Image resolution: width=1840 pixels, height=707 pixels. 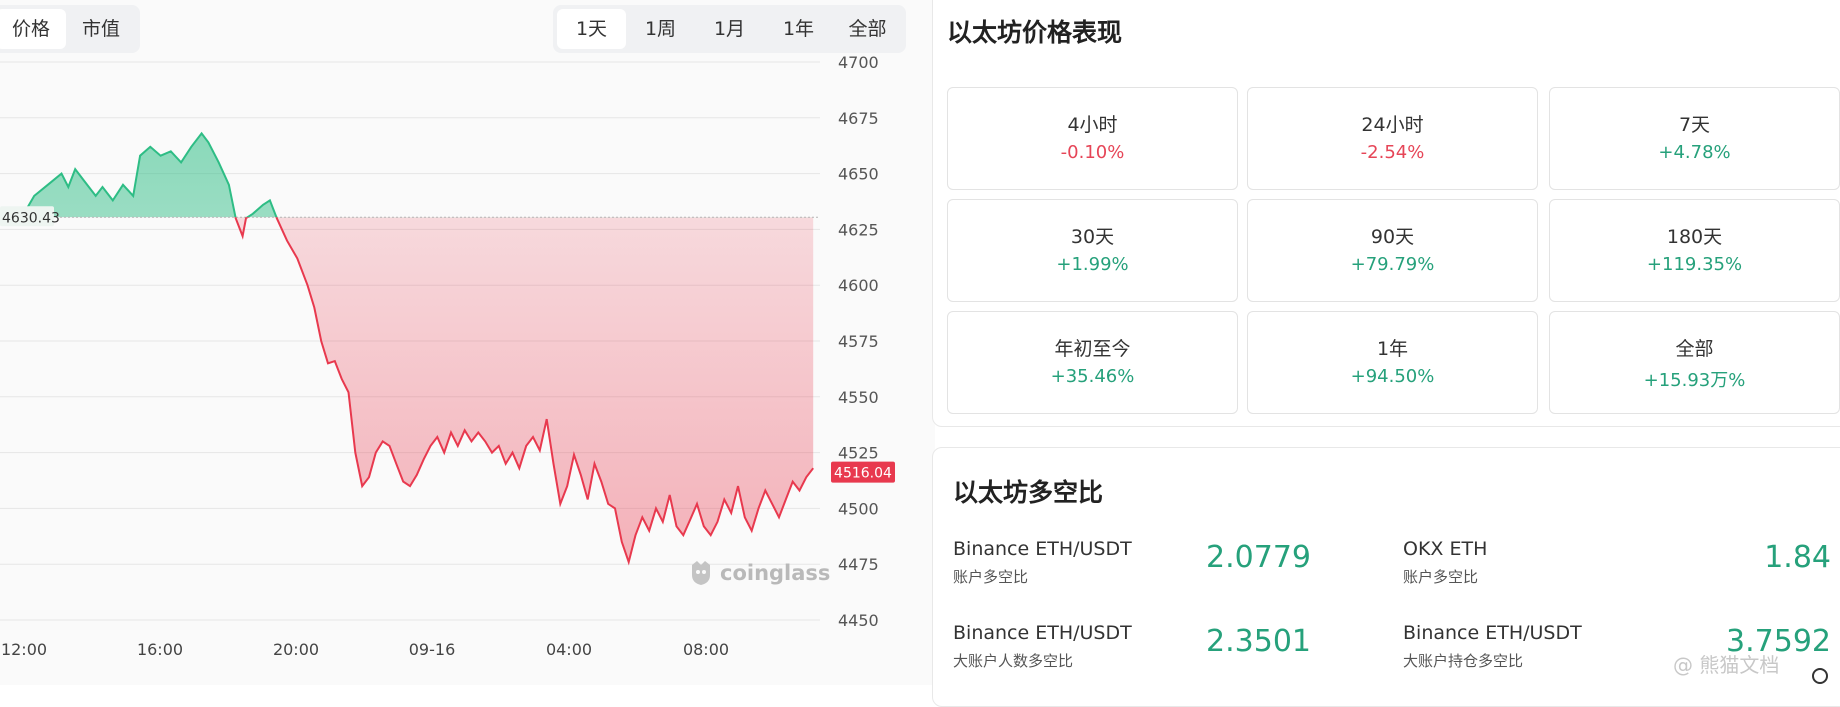 I want to click on last-price-text: 4516.04, so click(x=863, y=474).